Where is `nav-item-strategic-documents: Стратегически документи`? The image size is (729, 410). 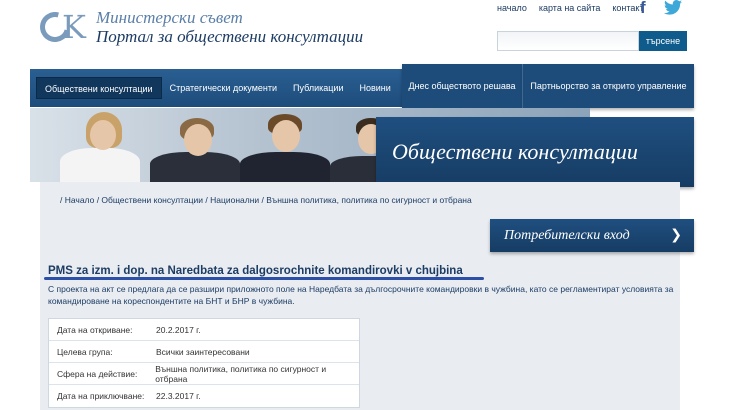 nav-item-strategic-documents: Стратегически документи is located at coordinates (223, 88).